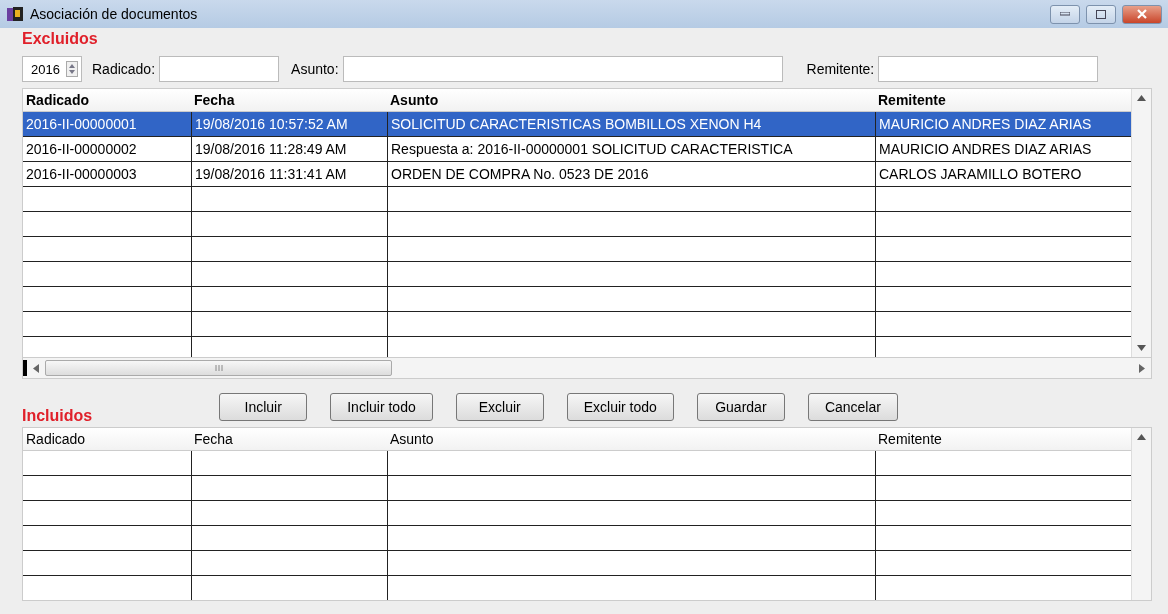 This screenshot has width=1168, height=614. I want to click on year-spinner: 2016, so click(52, 69).